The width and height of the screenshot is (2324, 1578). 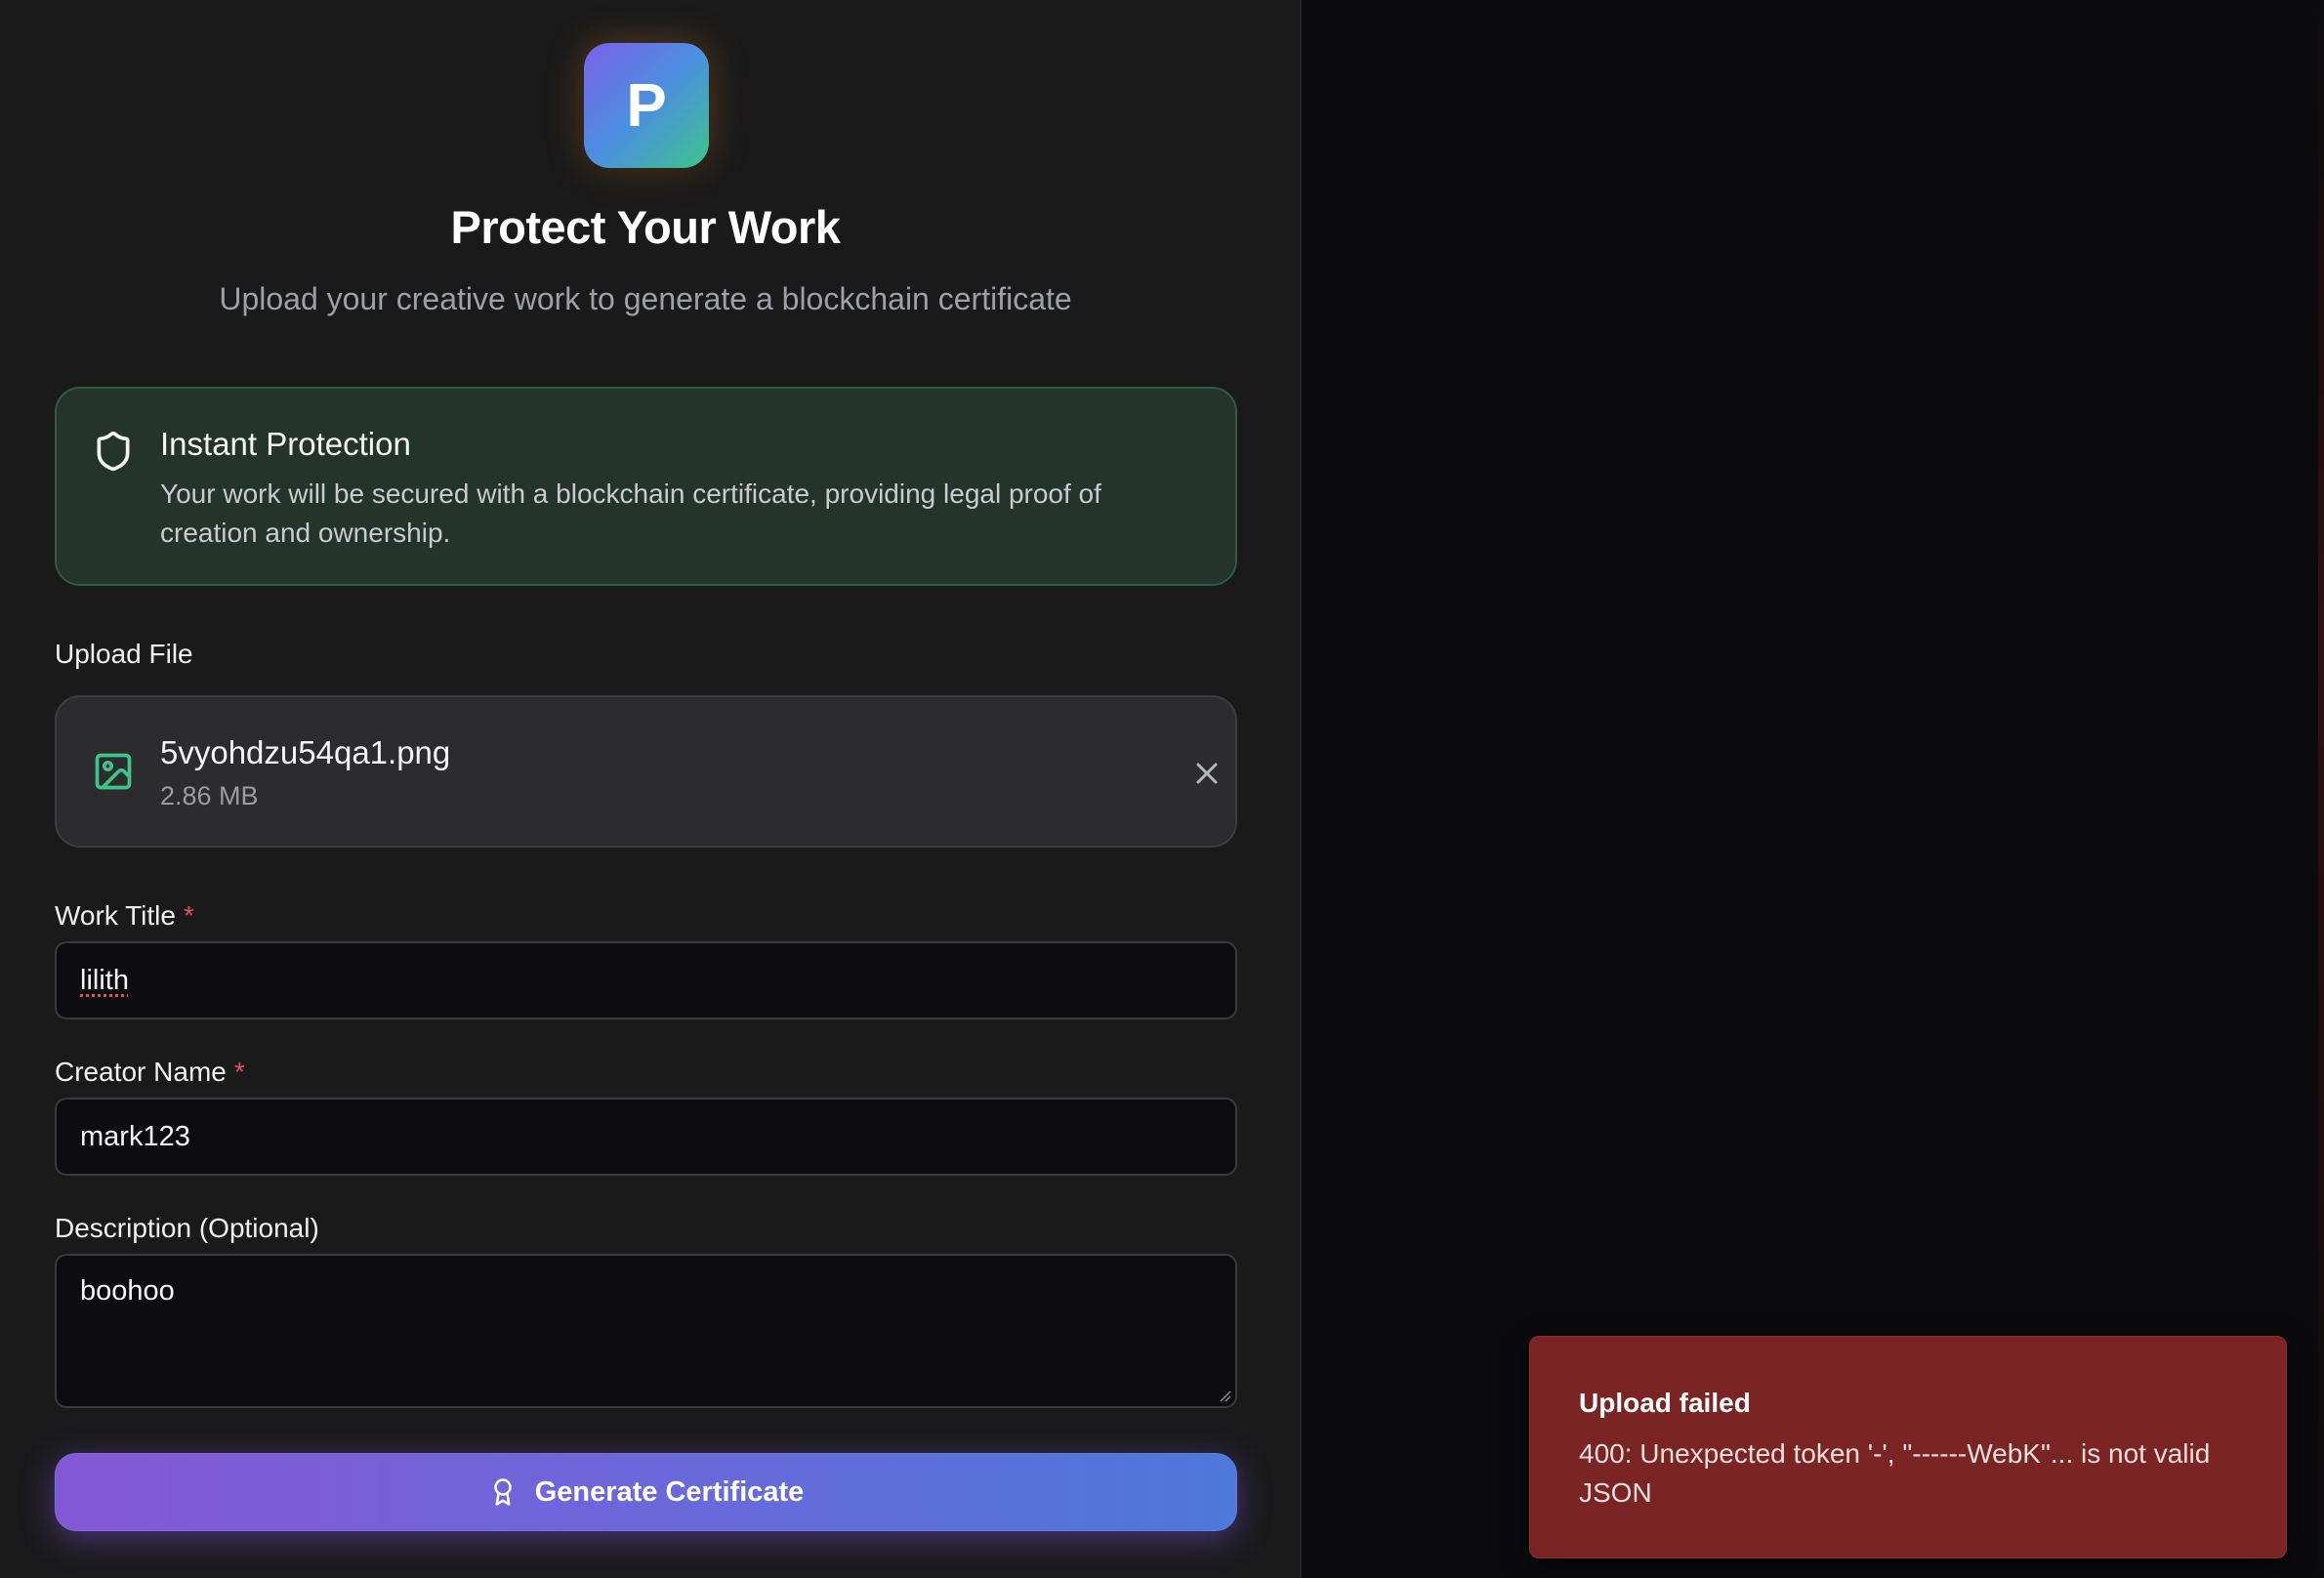 I want to click on creator-name-label-text: Creator Name, so click(x=141, y=1072).